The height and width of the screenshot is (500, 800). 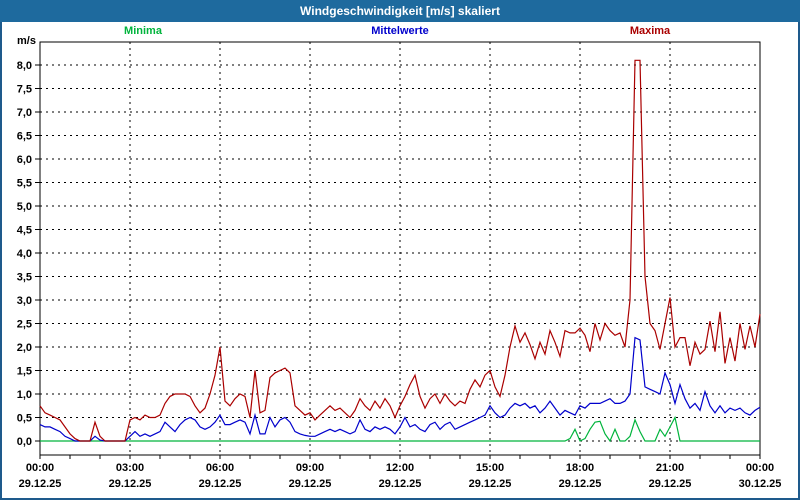 I want to click on y-tick-label: 7,0, so click(x=24, y=113).